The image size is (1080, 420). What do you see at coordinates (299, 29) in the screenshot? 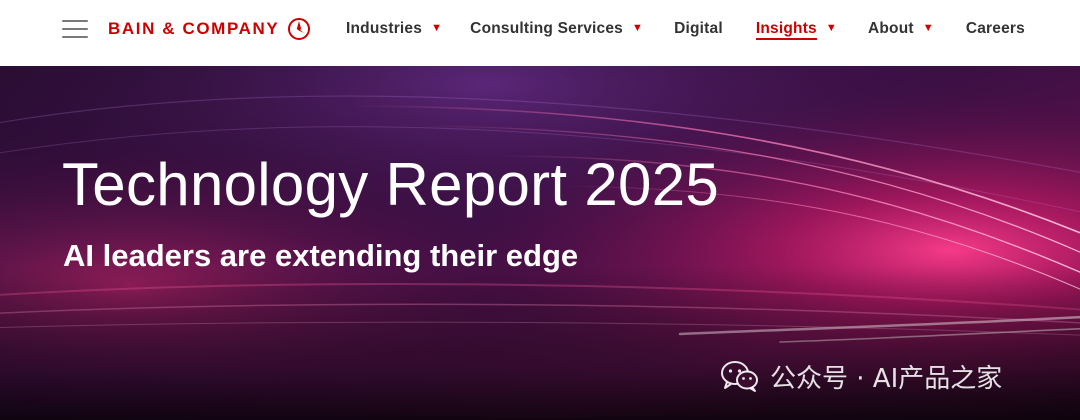
I see `bain-logo-mark-icon` at bounding box center [299, 29].